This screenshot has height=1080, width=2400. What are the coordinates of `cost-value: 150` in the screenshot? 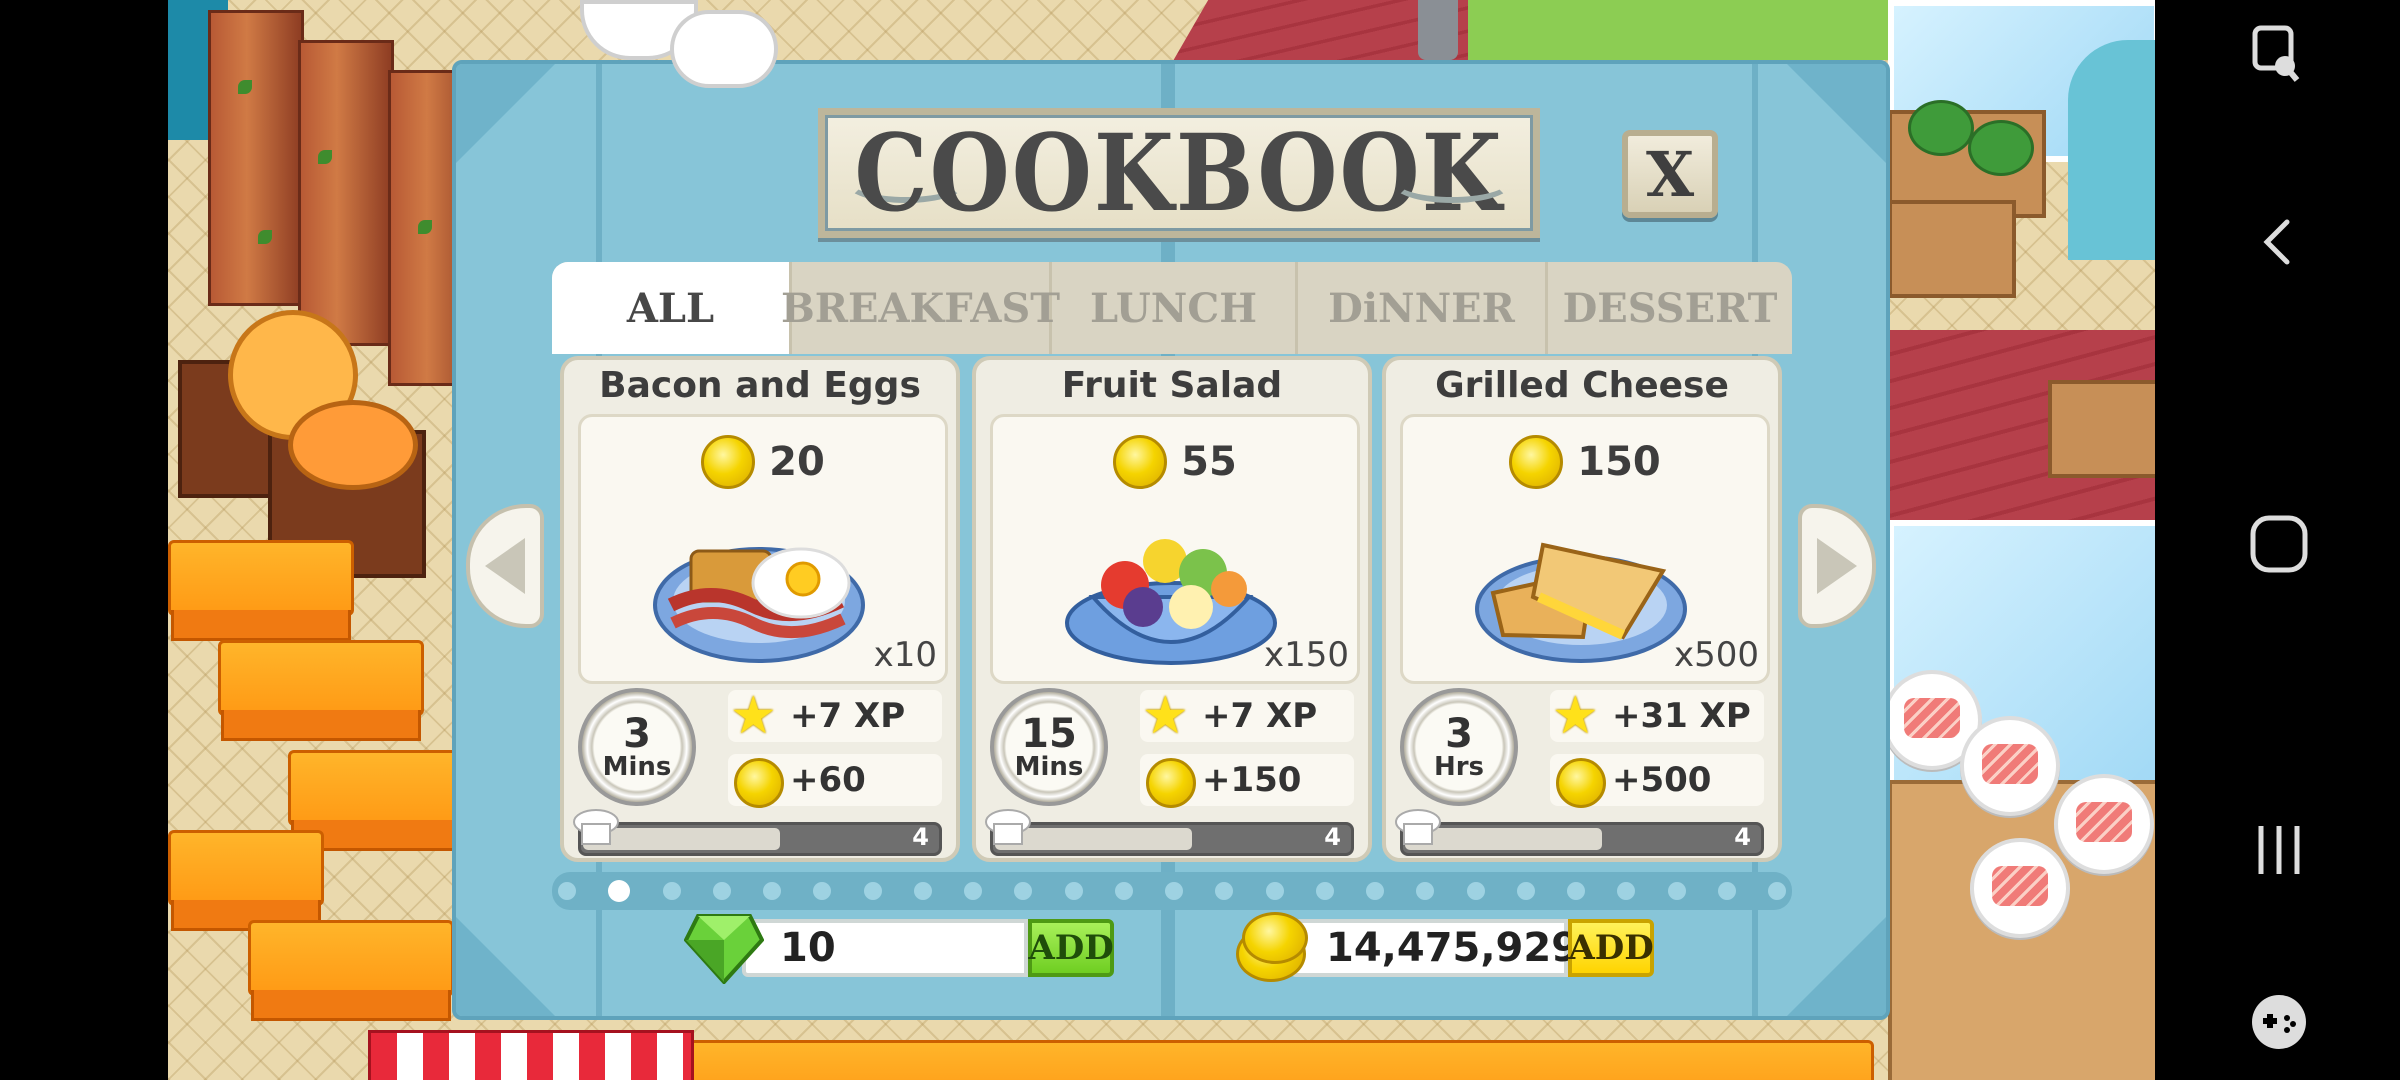 It's located at (1619, 462).